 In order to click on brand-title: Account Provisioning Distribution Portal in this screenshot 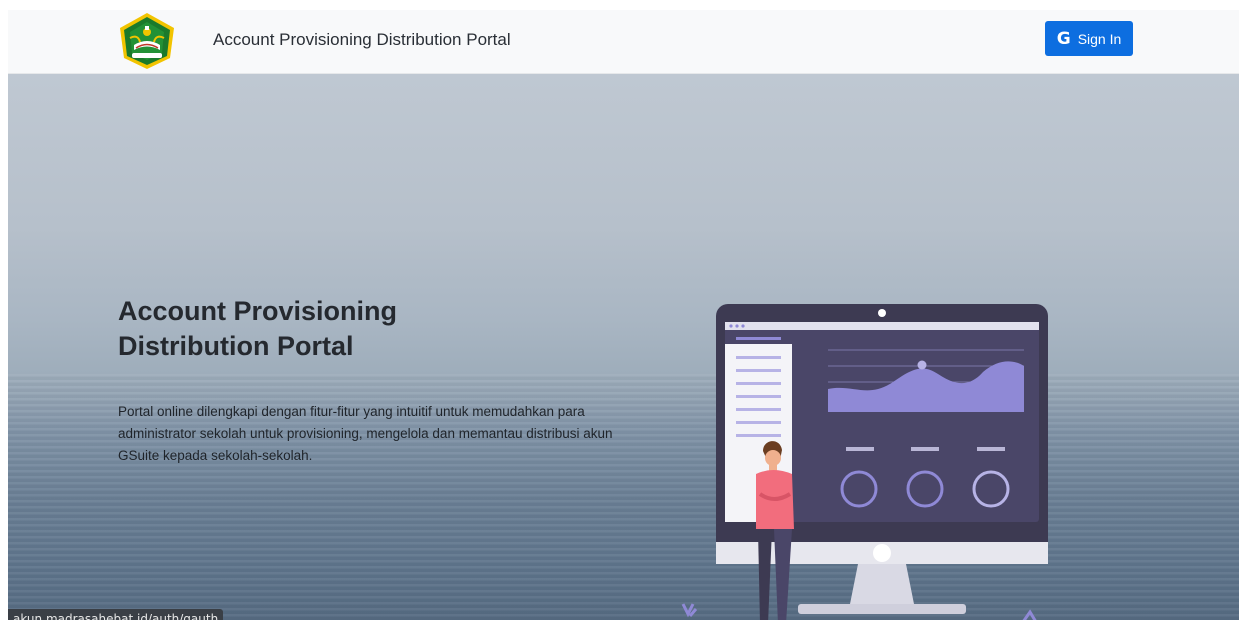, I will do `click(362, 40)`.